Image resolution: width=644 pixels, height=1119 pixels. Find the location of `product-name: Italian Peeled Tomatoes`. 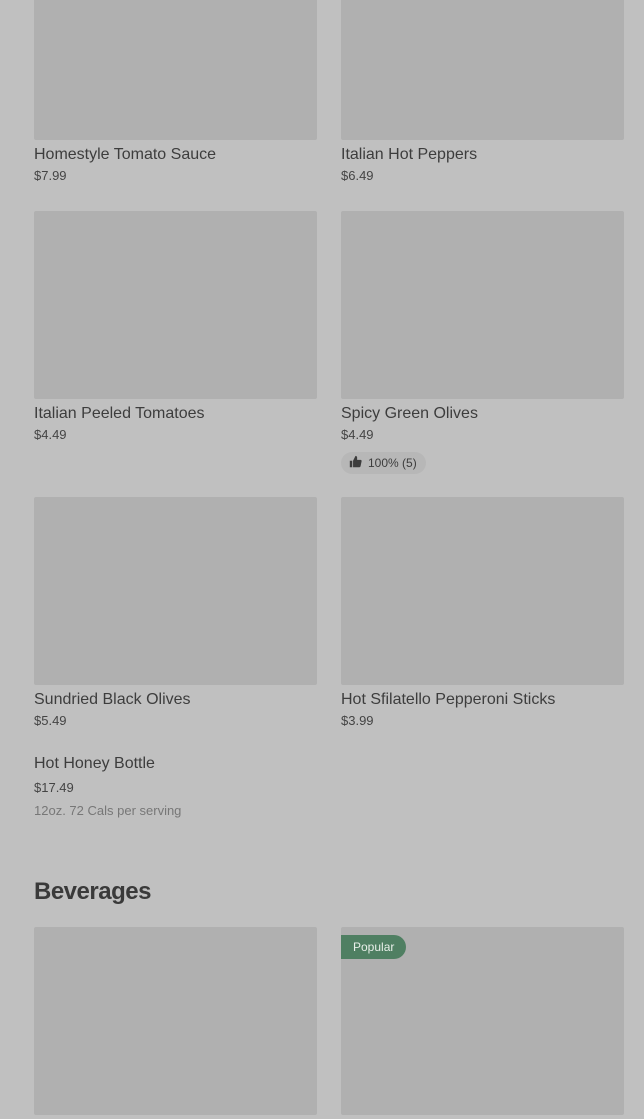

product-name: Italian Peeled Tomatoes is located at coordinates (119, 413).